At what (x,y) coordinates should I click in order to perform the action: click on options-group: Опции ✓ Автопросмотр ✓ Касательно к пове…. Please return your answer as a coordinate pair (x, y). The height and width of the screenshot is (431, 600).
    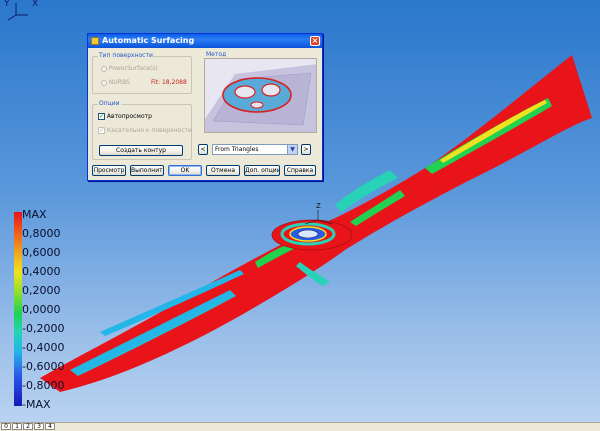
    Looking at the image, I should click on (142, 130).